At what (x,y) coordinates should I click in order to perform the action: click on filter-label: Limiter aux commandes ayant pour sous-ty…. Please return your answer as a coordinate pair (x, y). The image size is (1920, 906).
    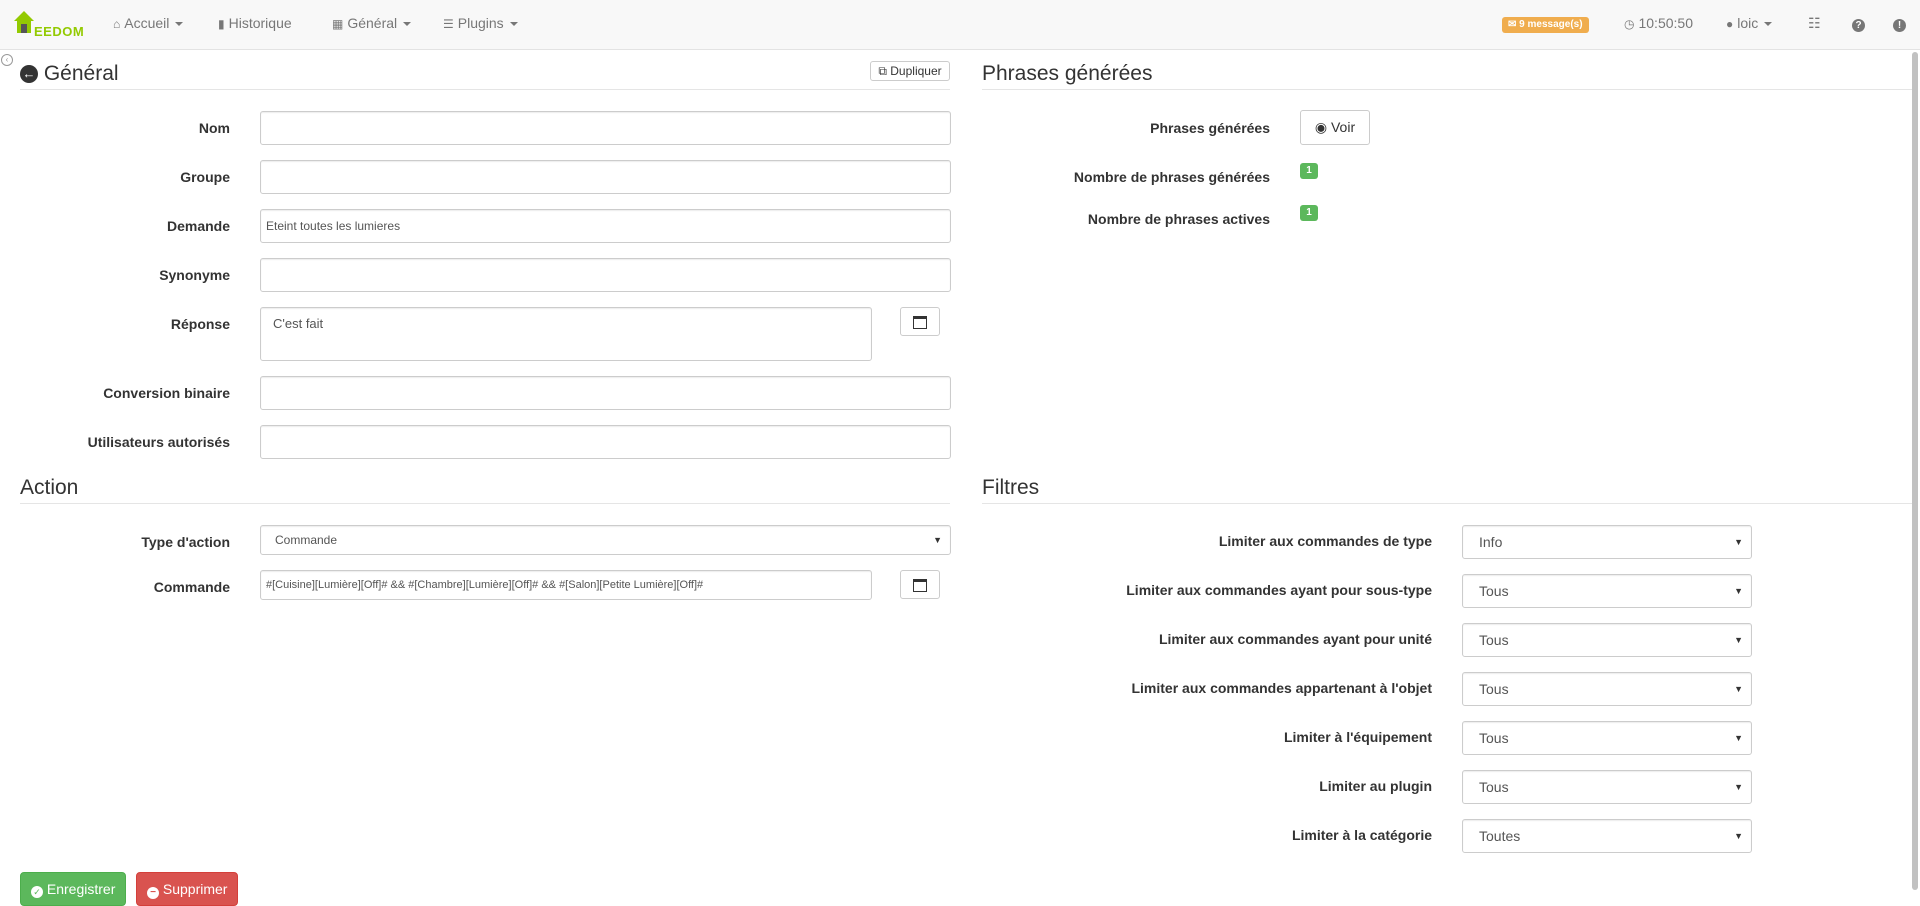
    Looking at the image, I should click on (1279, 590).